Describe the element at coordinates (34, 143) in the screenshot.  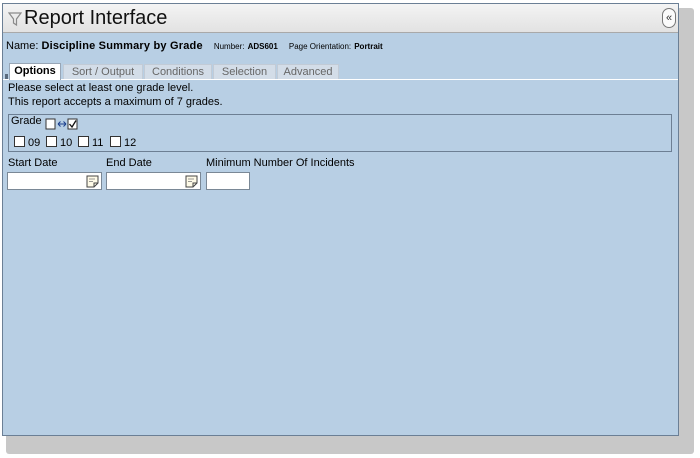
I see `grade-09-label: 09` at that location.